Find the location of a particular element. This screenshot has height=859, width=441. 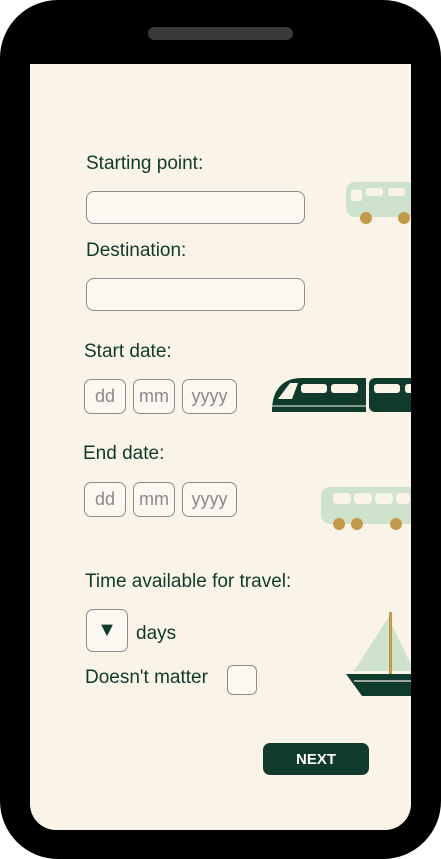

train-icon is located at coordinates (341, 395).